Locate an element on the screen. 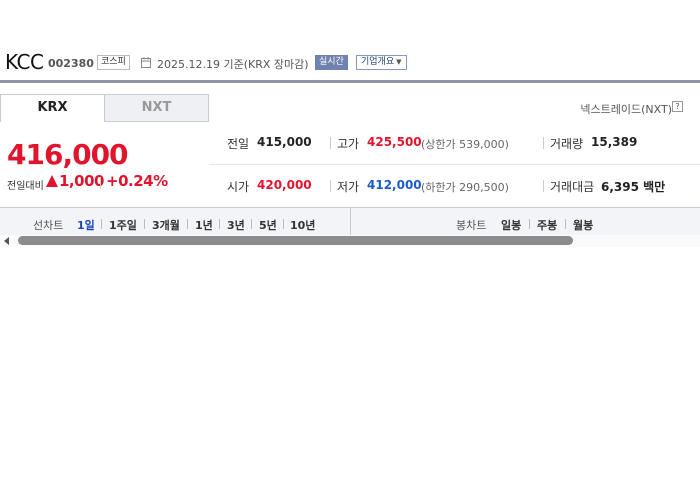 Image resolution: width=700 pixels, height=490 pixels. change-rate: +0.24% is located at coordinates (137, 181).